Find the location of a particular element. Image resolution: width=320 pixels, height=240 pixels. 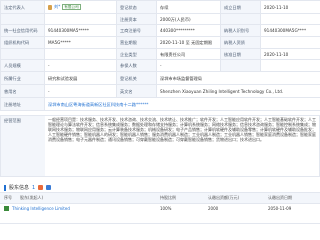

shareholders-title-row: 股东信息 1 is located at coordinates (160, 187).